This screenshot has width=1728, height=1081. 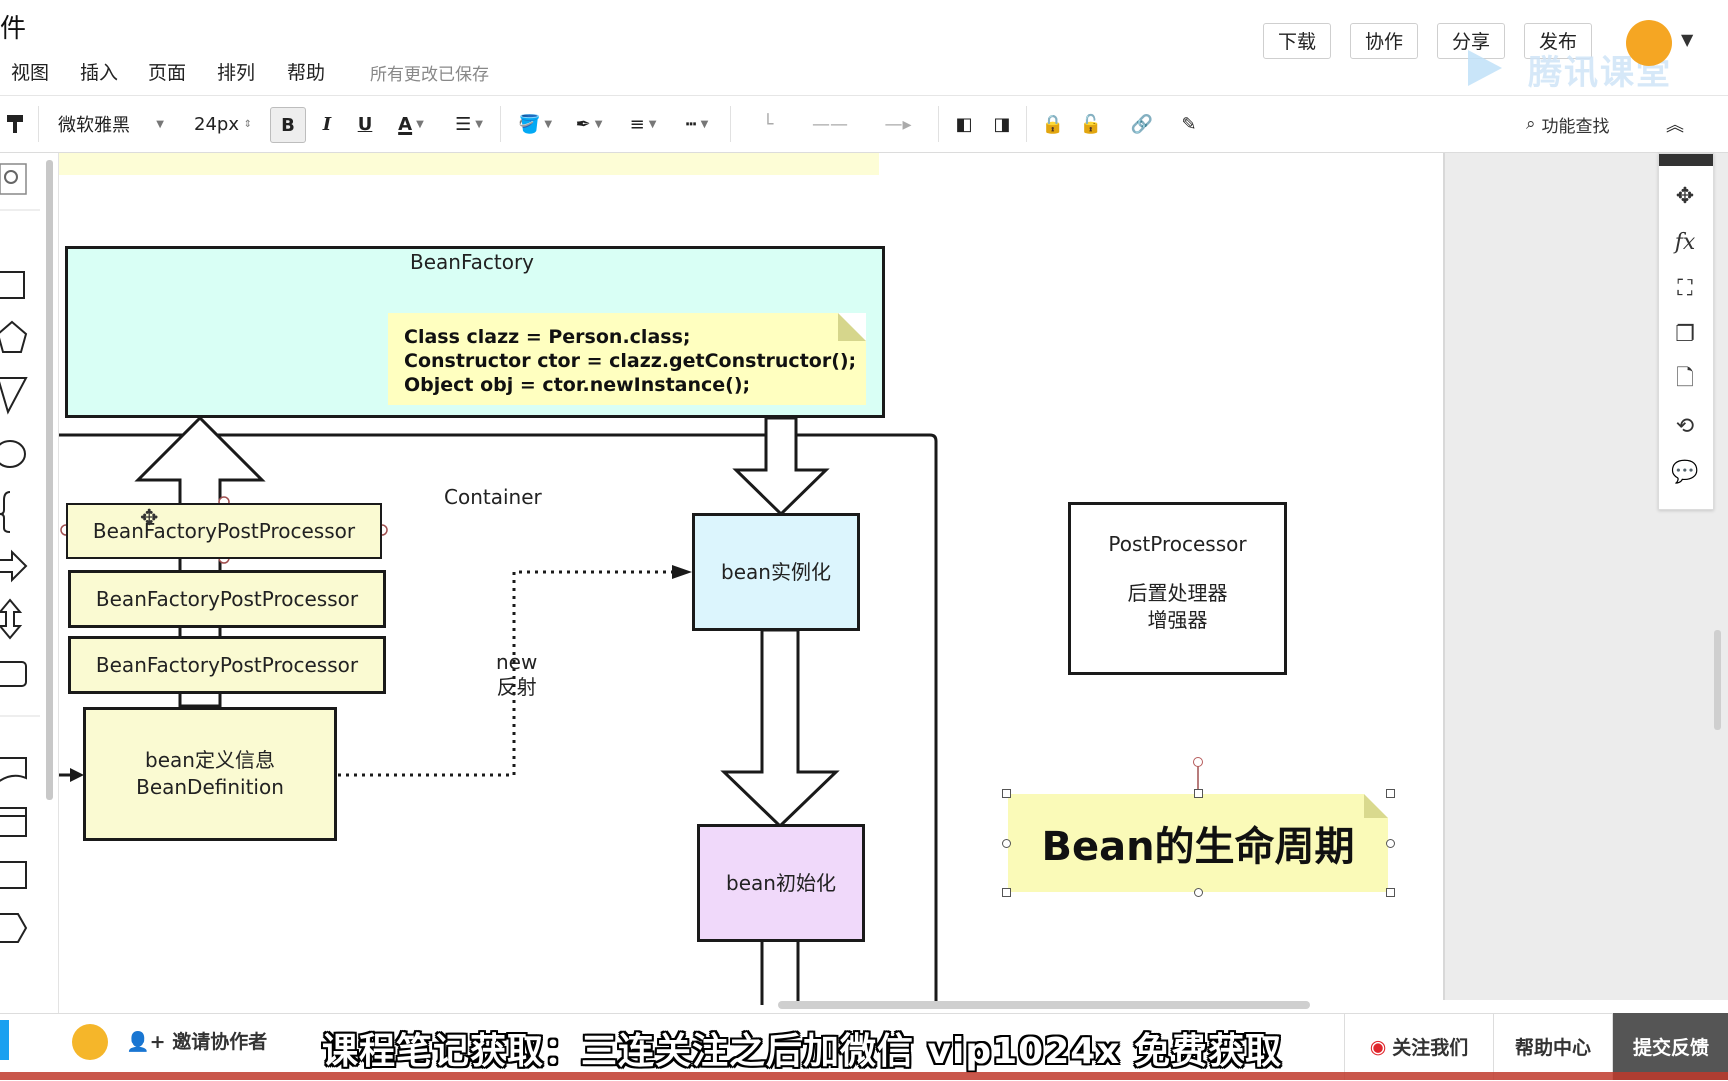 What do you see at coordinates (1198, 762) in the screenshot?
I see `rotate-handle` at bounding box center [1198, 762].